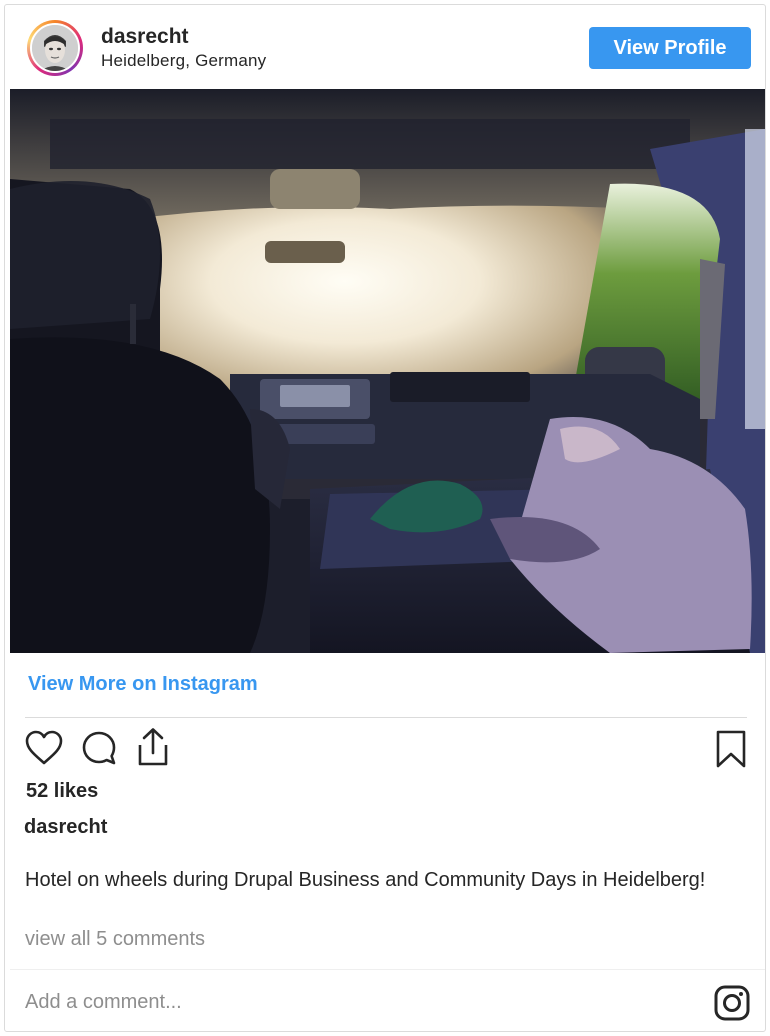 This screenshot has height=1036, width=770. Describe the element at coordinates (143, 684) in the screenshot. I see `view-more-on-instagram-link: View More on Instagram` at that location.